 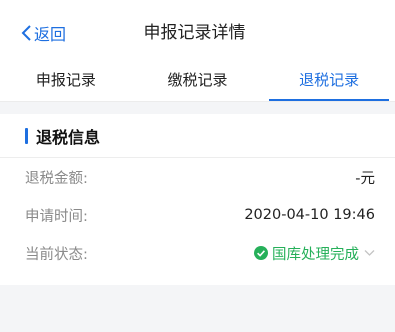 What do you see at coordinates (365, 178) in the screenshot?
I see `refund-amount-value: -元` at bounding box center [365, 178].